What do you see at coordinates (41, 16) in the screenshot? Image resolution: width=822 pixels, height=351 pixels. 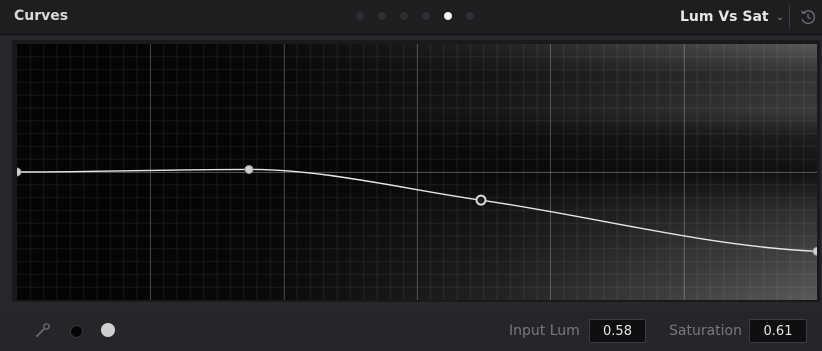 I see `panel-title: Curves` at bounding box center [41, 16].